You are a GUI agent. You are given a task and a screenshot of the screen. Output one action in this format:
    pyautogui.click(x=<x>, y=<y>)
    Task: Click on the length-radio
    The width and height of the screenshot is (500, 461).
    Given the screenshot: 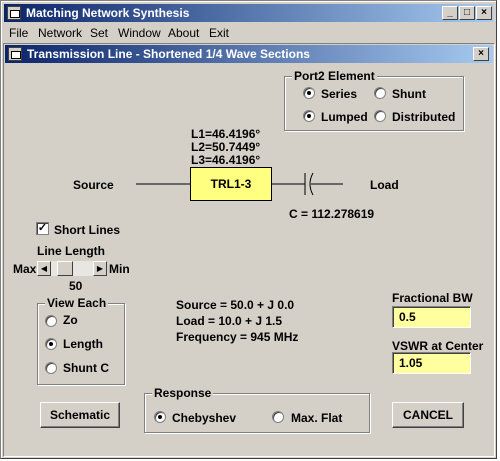 What is the action you would take?
    pyautogui.click(x=51, y=344)
    